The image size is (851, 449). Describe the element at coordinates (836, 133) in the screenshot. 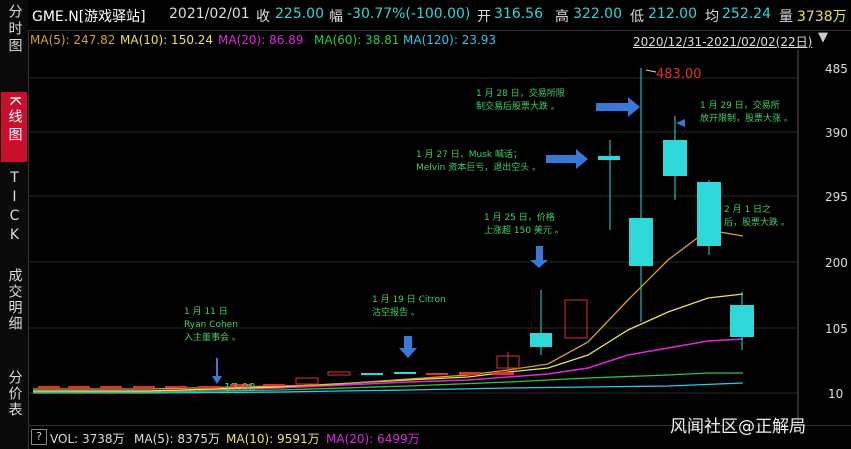

I see `price-tick: 390` at that location.